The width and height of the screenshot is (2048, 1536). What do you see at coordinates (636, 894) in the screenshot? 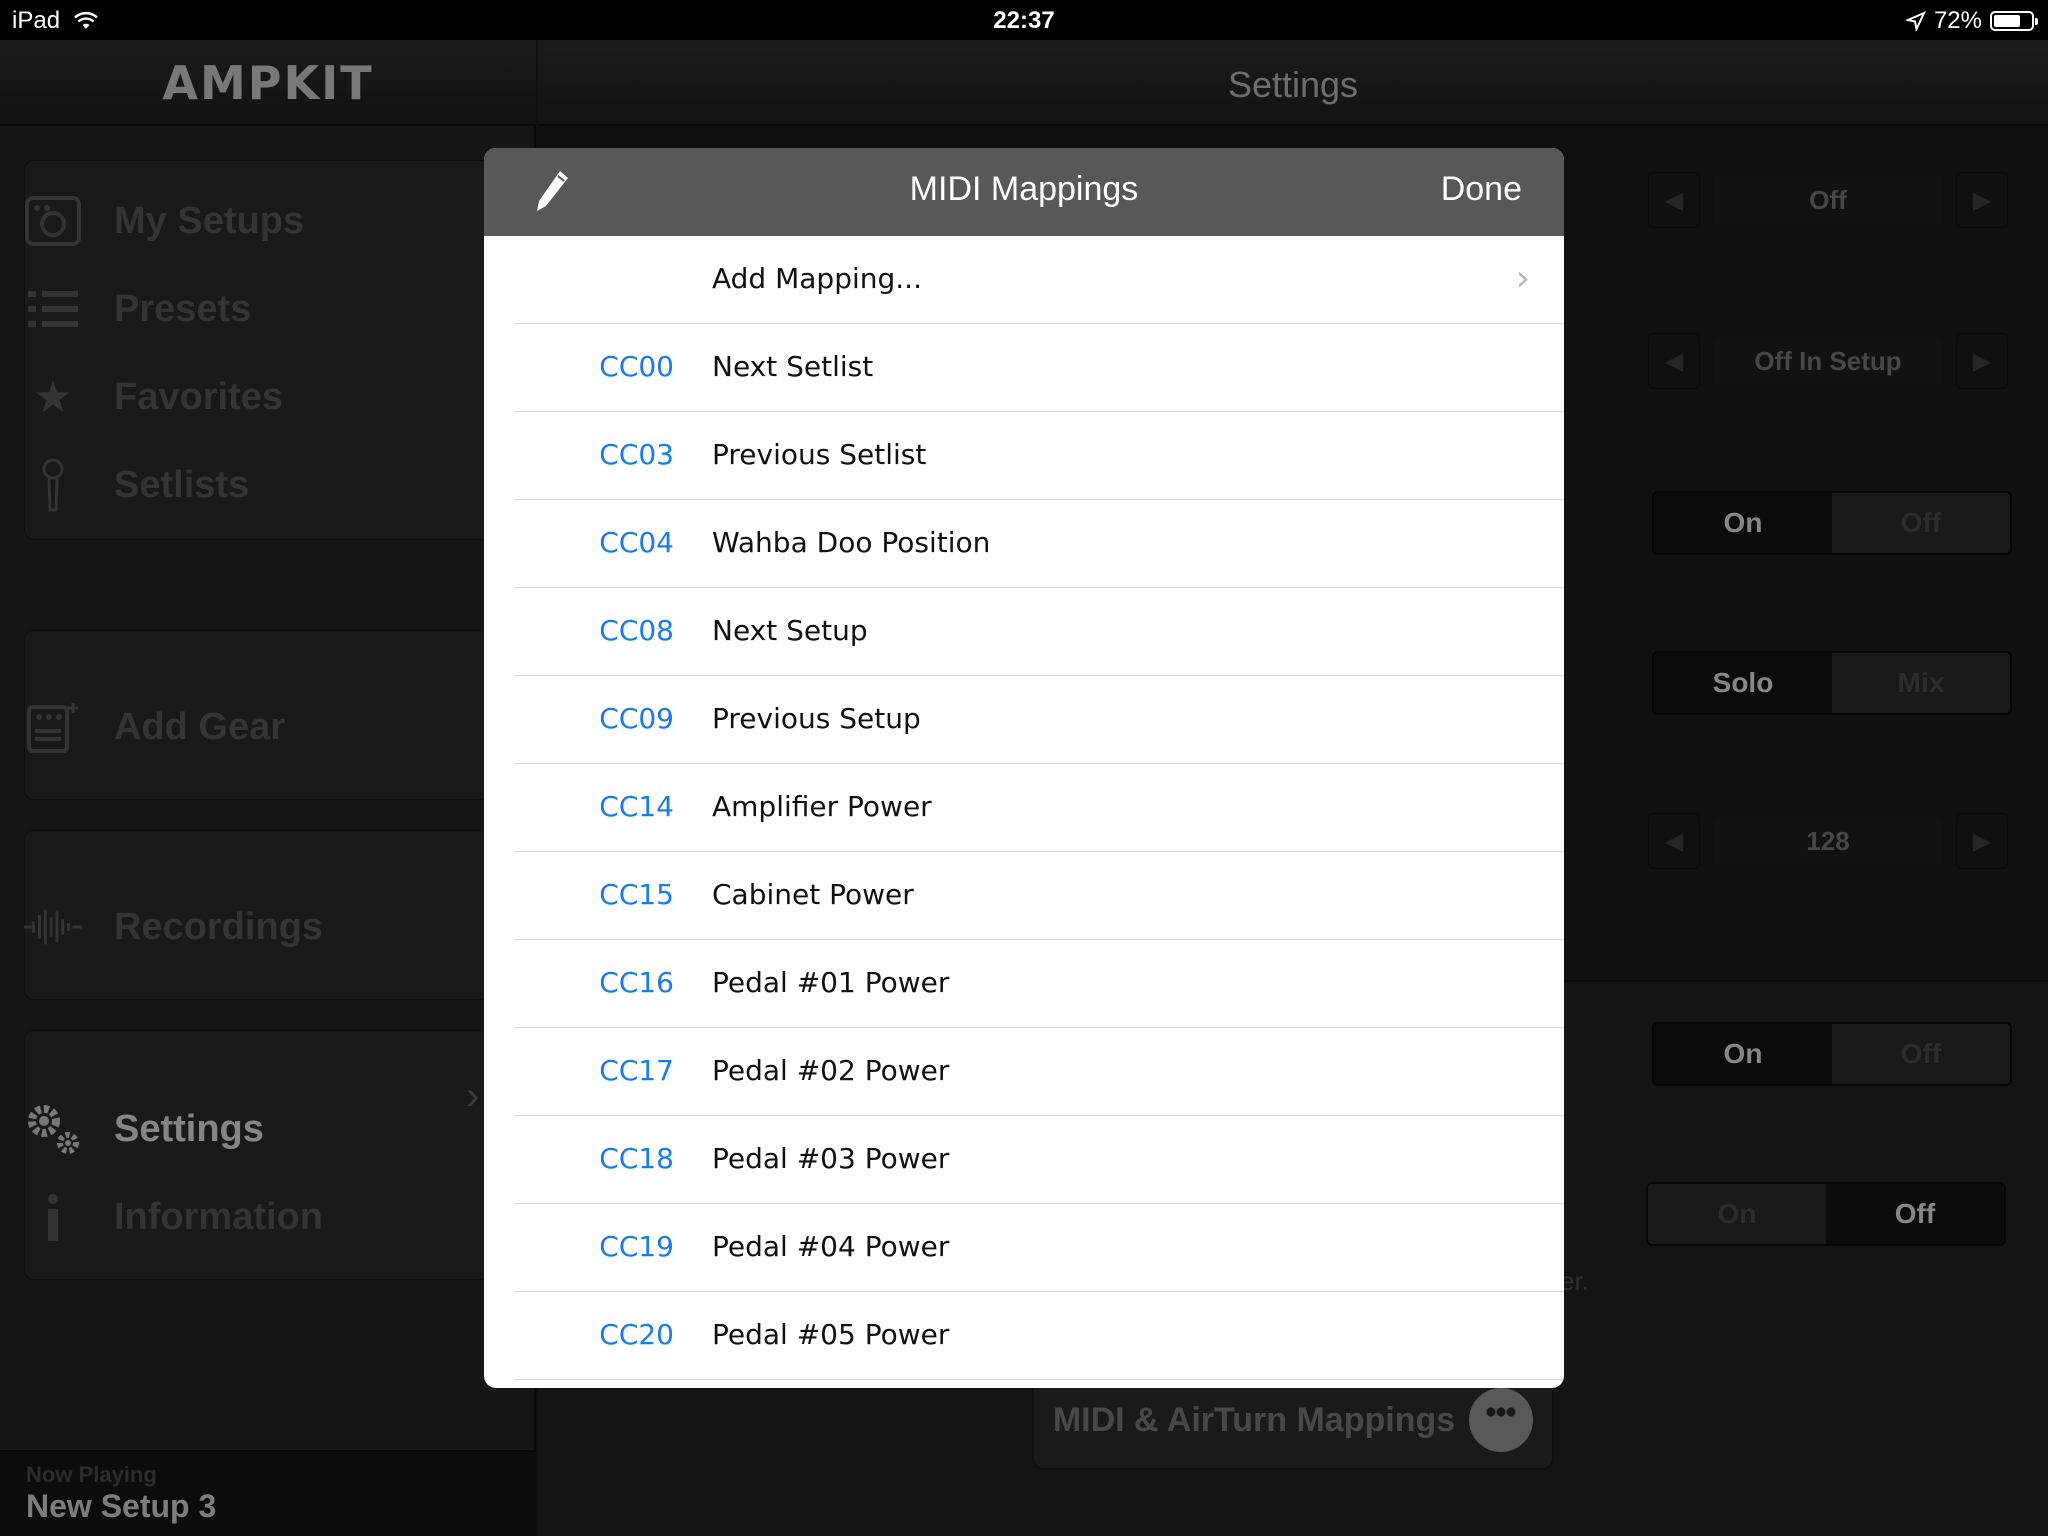
I see `mapping-code: CC15` at bounding box center [636, 894].